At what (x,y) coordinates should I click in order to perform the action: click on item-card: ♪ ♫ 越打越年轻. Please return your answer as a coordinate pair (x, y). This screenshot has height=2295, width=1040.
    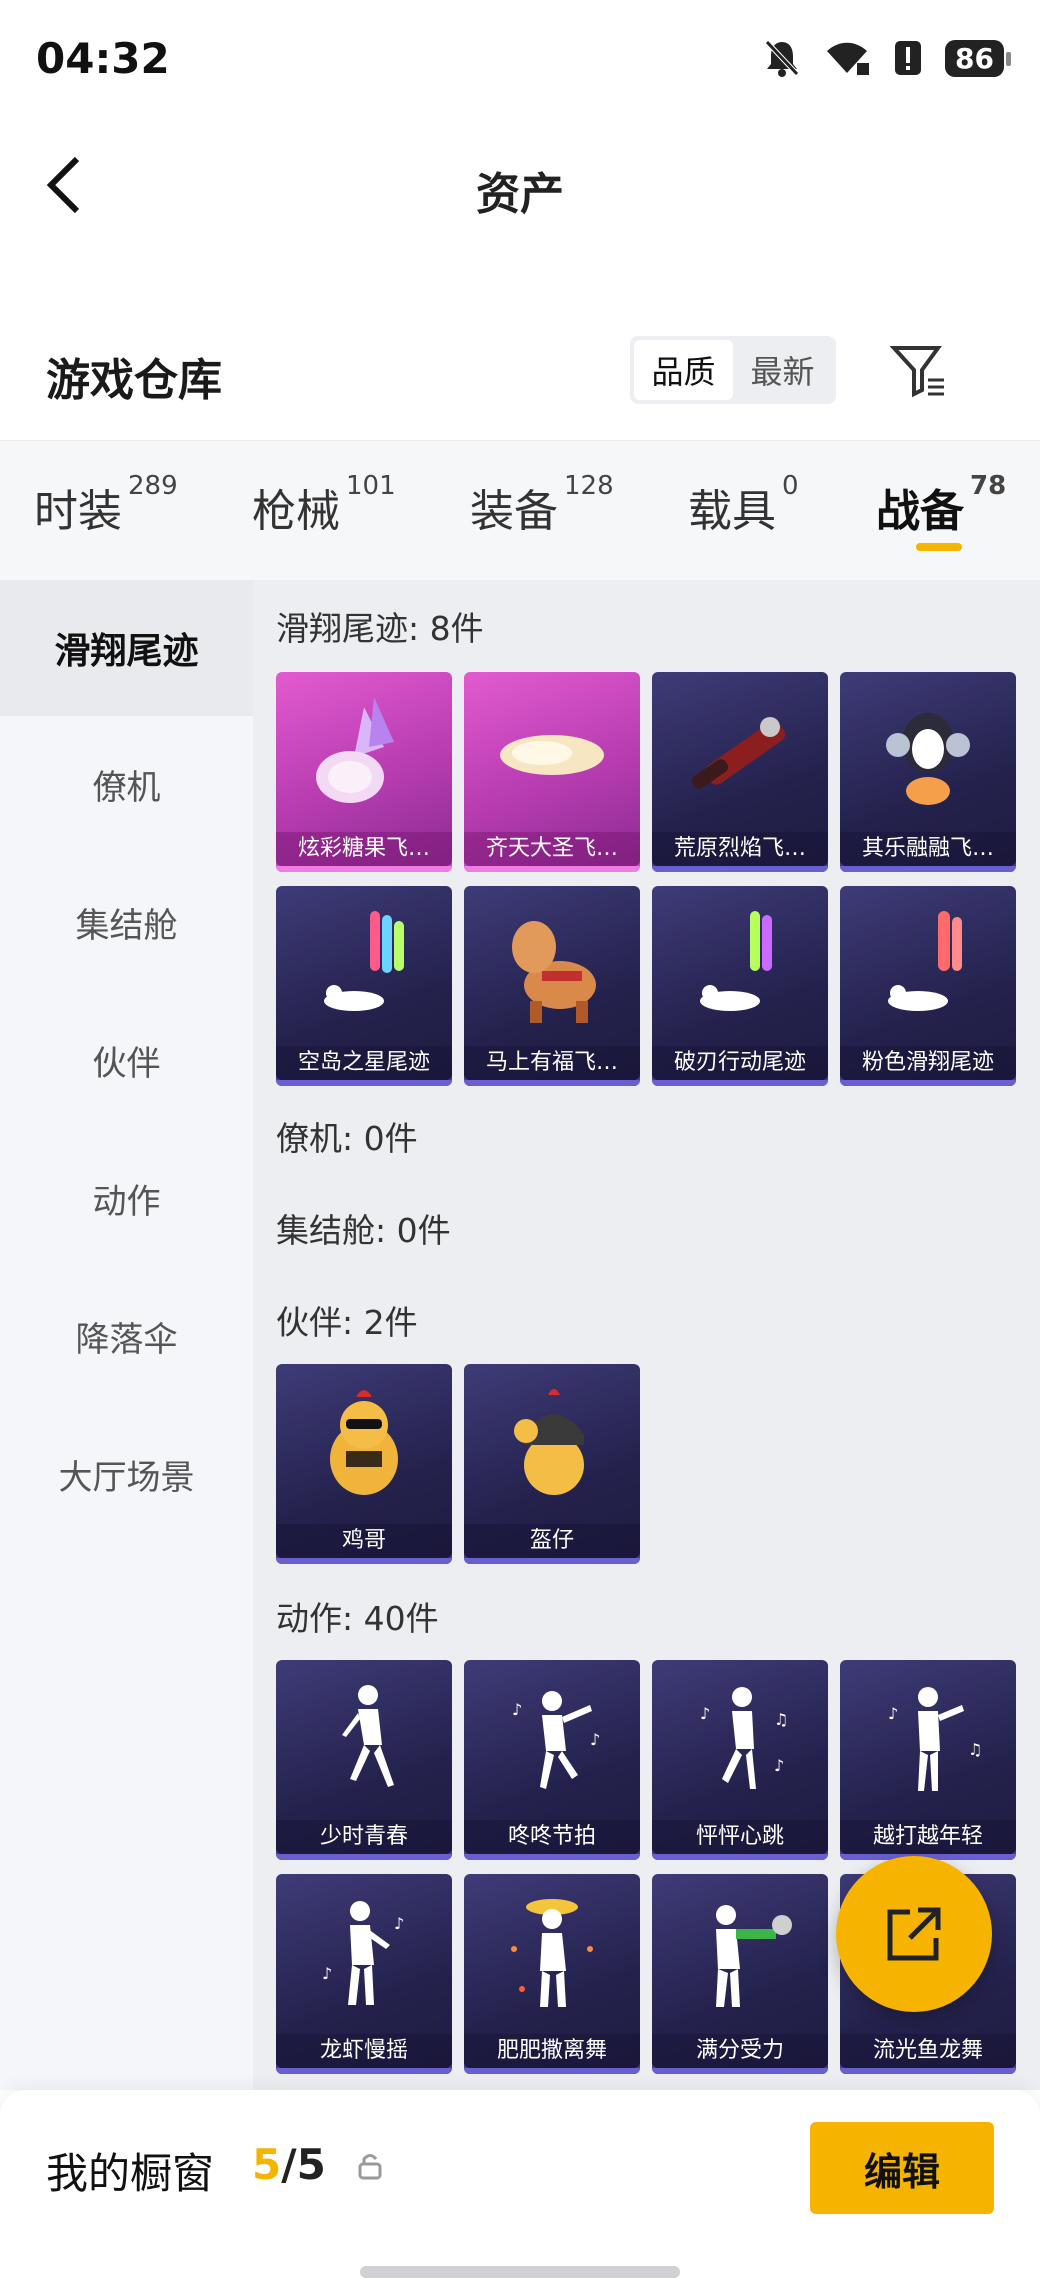
    Looking at the image, I should click on (928, 1760).